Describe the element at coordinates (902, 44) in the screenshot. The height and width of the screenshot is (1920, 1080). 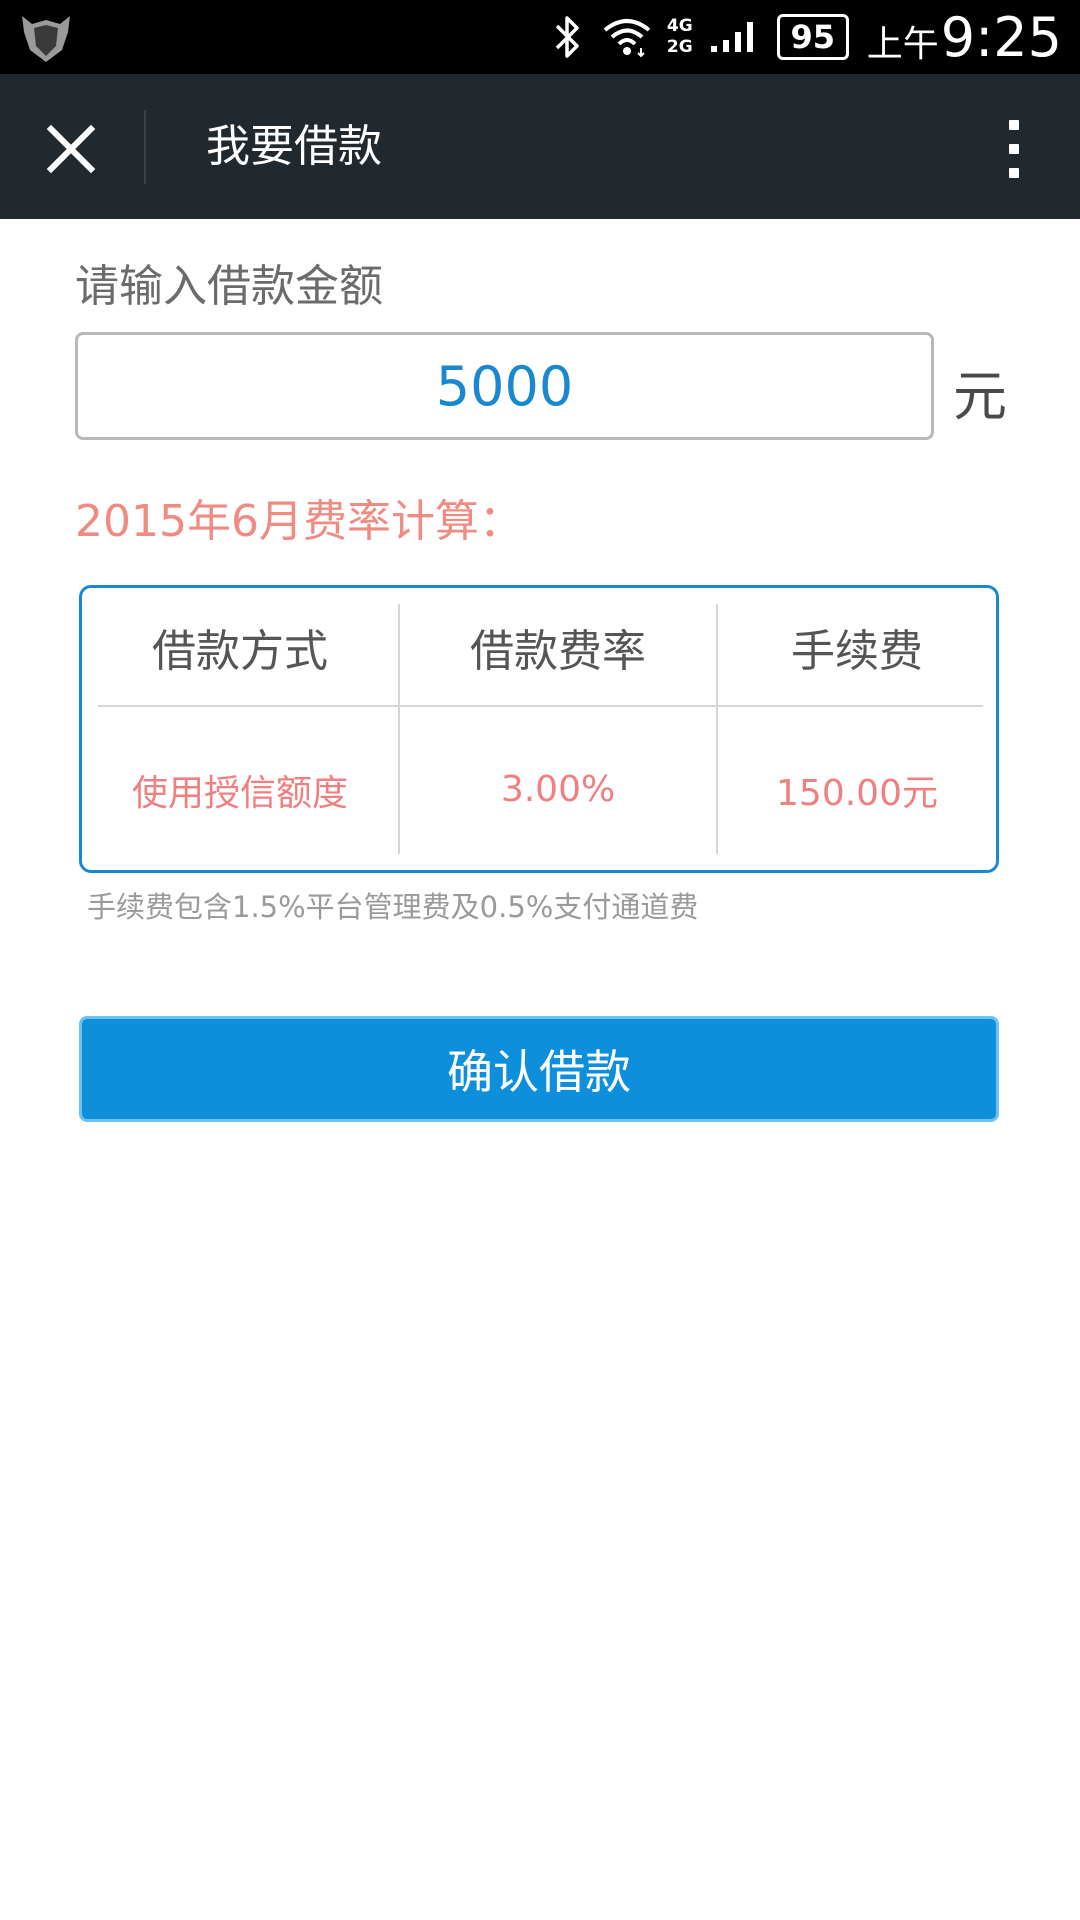
I see `clock-ampm: 上午` at that location.